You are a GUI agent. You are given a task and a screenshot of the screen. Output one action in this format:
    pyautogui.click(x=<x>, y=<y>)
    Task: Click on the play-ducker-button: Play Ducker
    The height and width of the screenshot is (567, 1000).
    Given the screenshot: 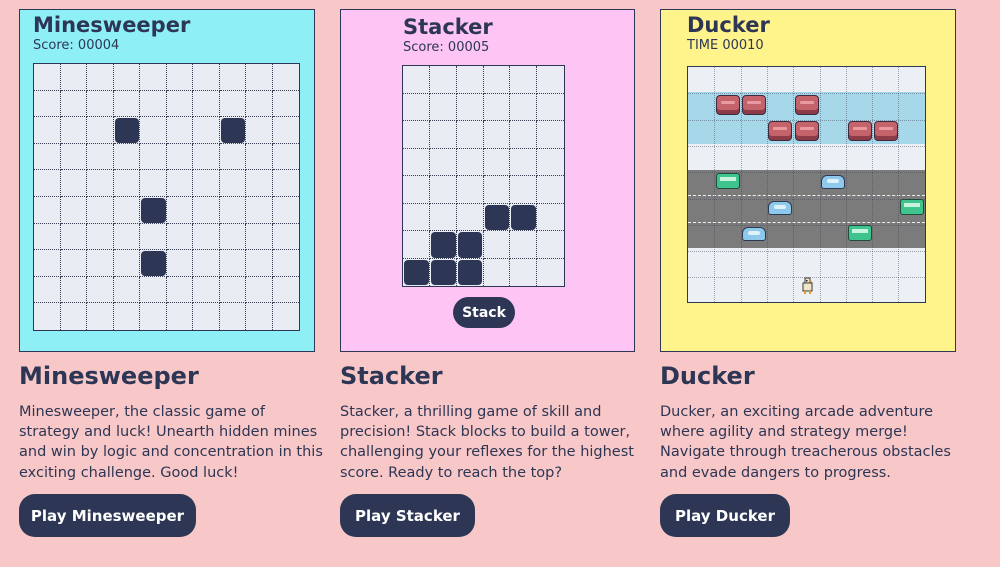 What is the action you would take?
    pyautogui.click(x=725, y=515)
    